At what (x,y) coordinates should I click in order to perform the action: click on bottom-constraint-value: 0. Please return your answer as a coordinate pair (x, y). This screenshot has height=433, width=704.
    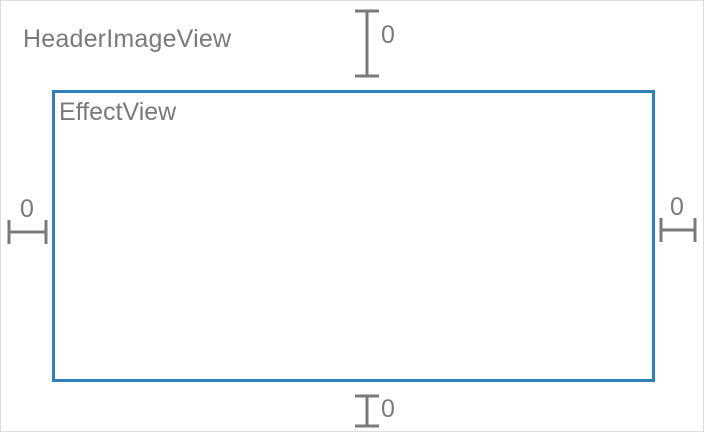
    Looking at the image, I should click on (388, 409).